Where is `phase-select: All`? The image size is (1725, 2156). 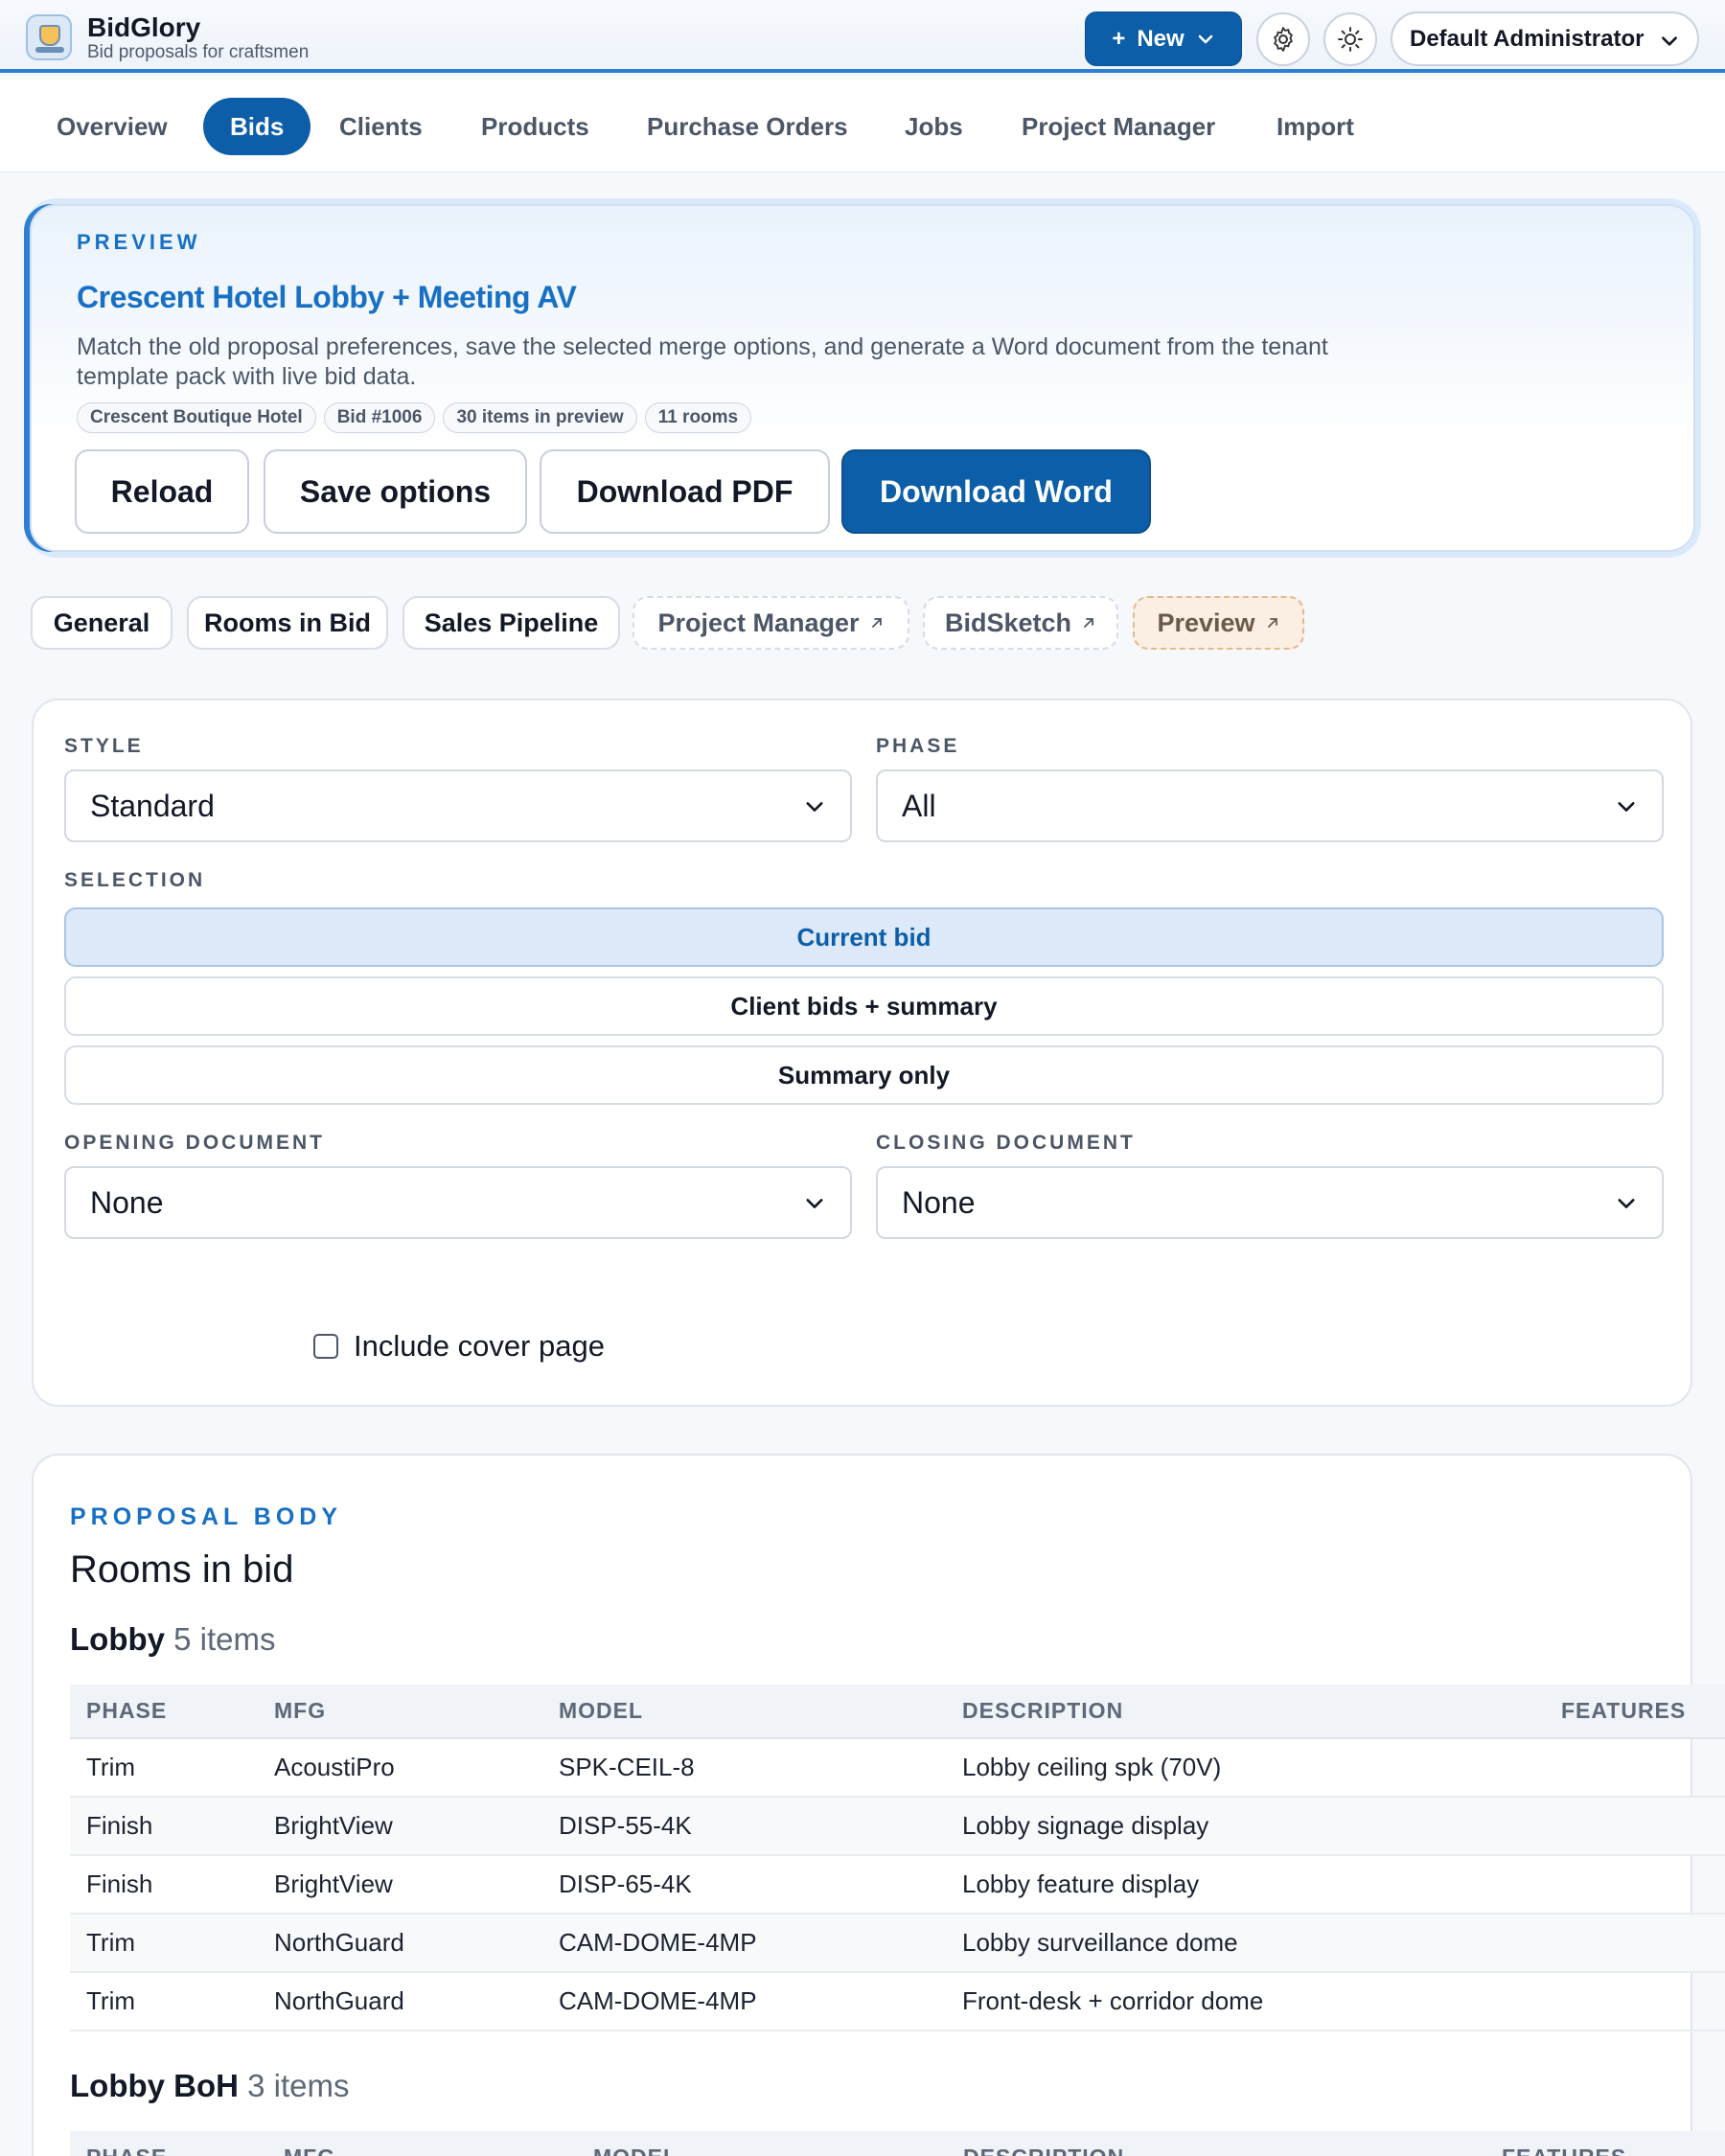 phase-select: All is located at coordinates (1270, 805).